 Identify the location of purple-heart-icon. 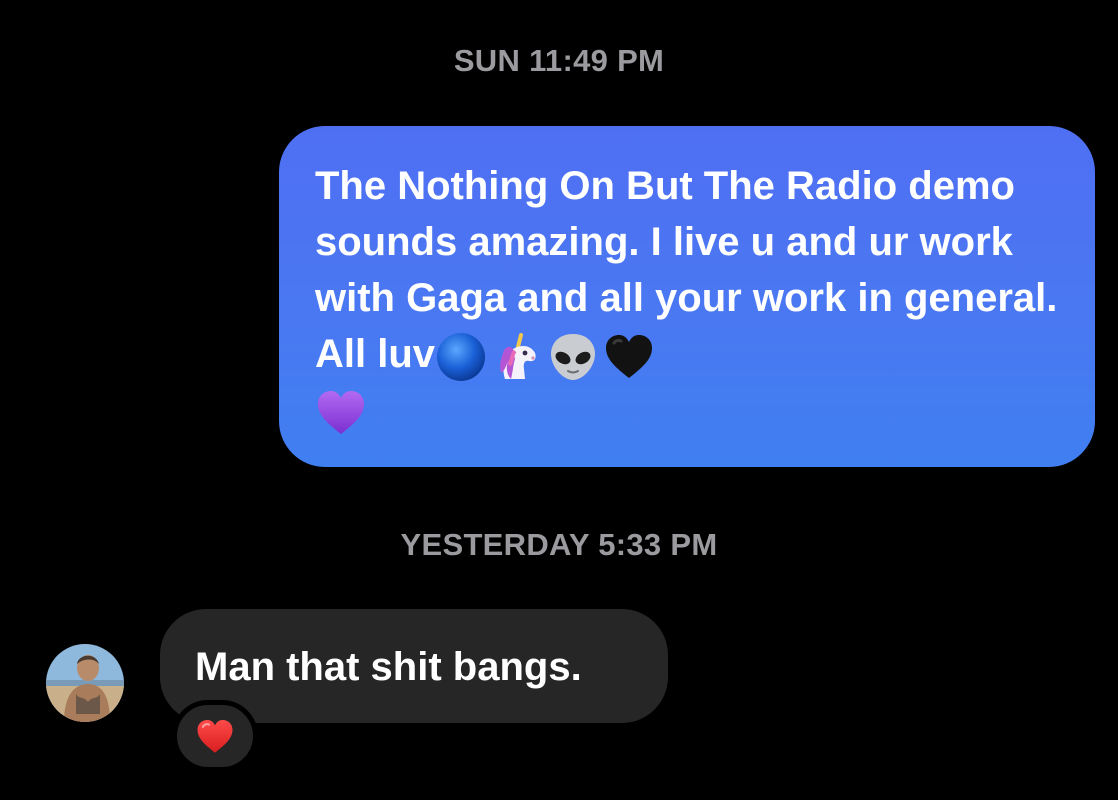
(343, 410).